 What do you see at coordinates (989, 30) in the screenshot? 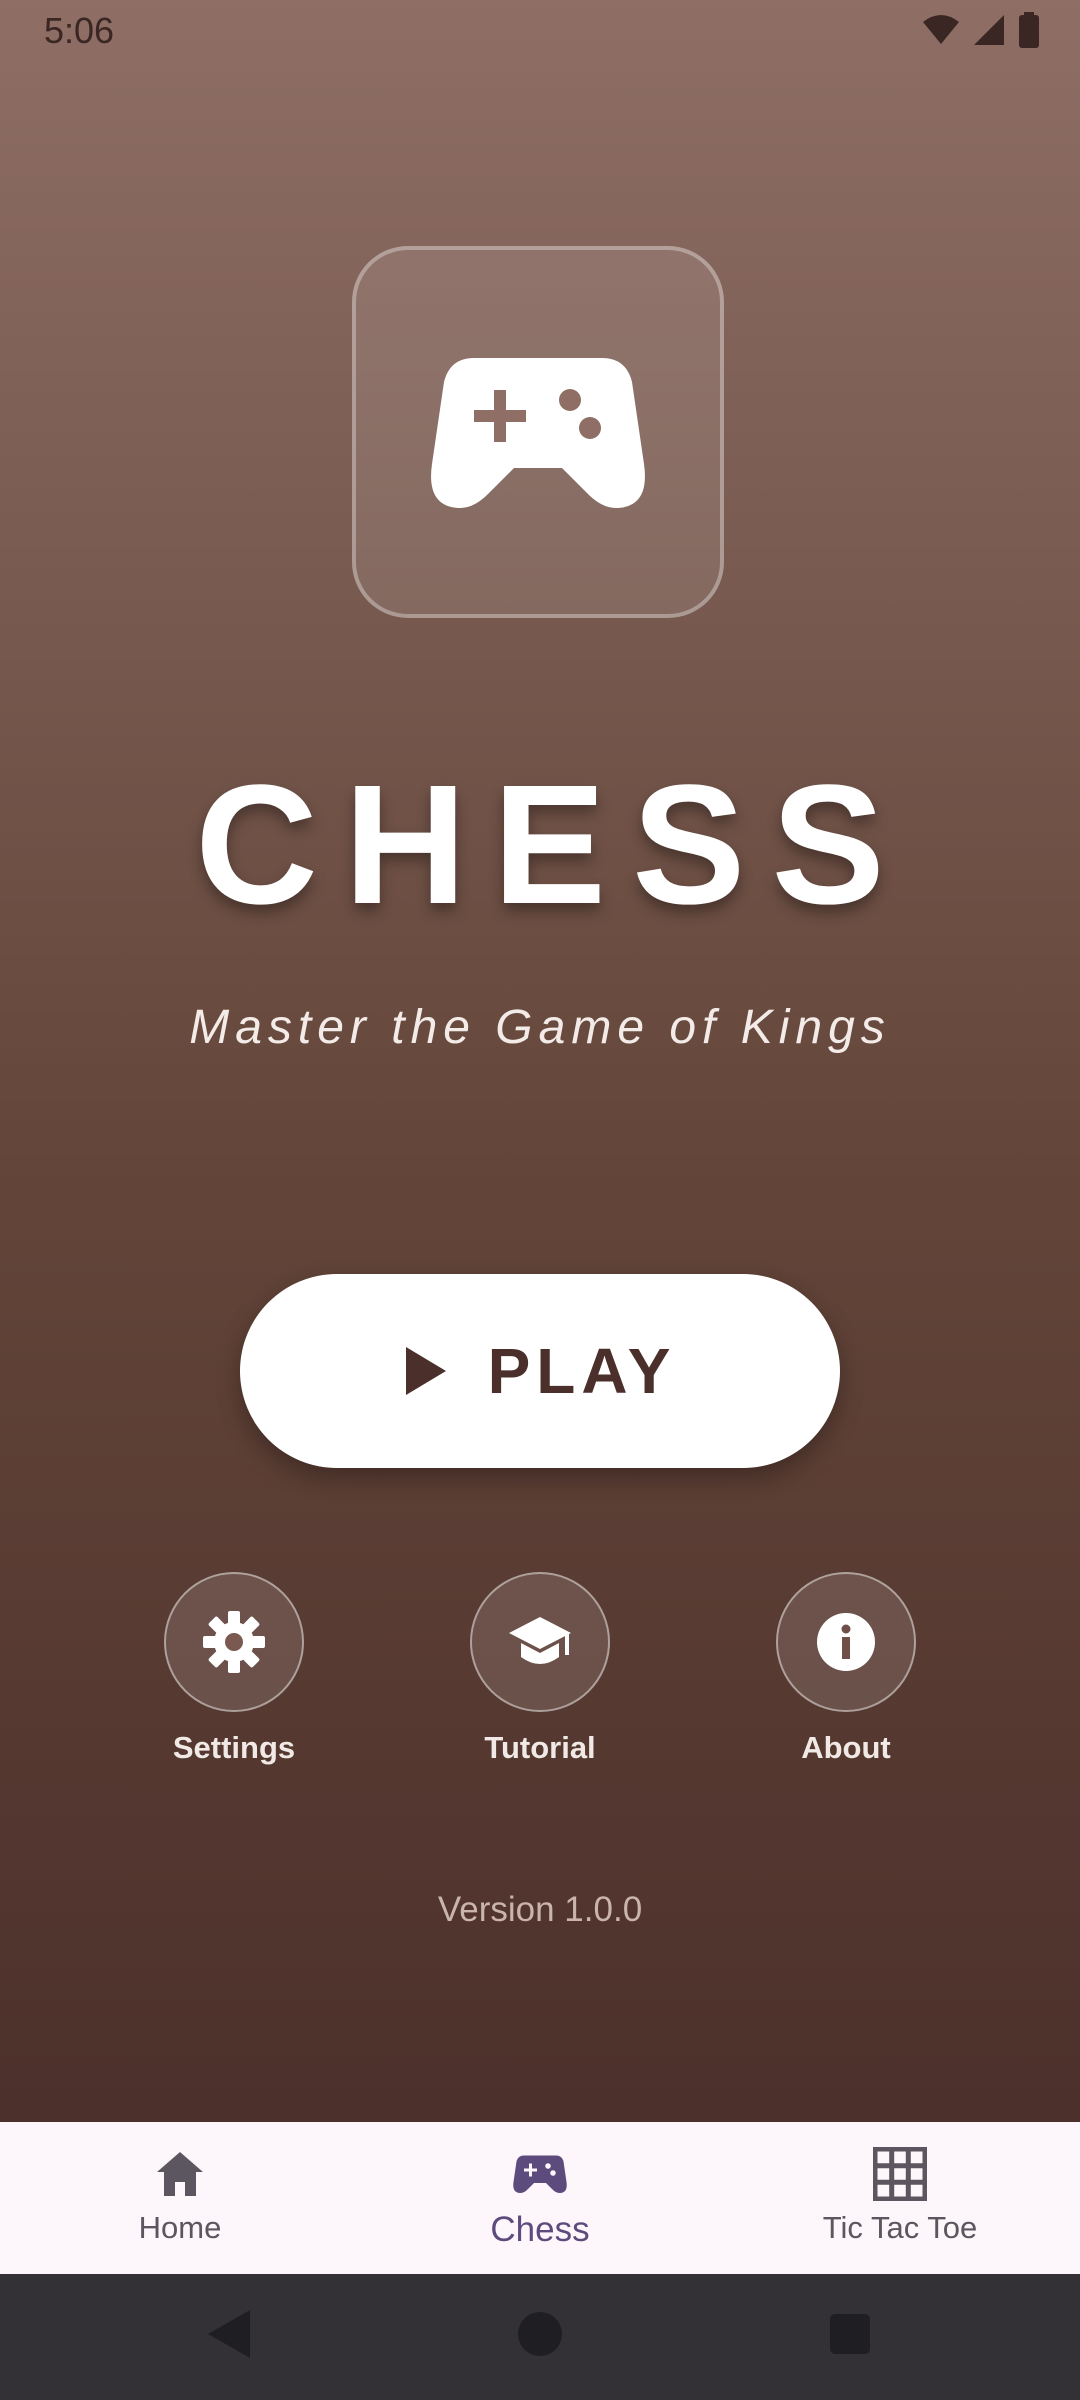
I see `signal-icon` at bounding box center [989, 30].